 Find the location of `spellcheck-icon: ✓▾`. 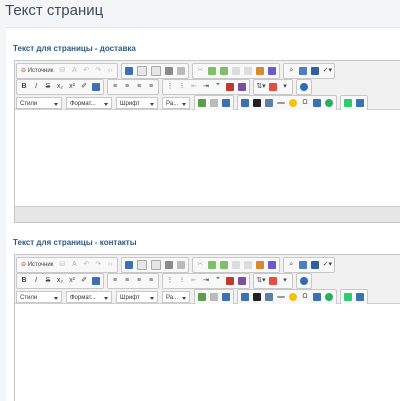

spellcheck-icon: ✓▾ is located at coordinates (327, 71).